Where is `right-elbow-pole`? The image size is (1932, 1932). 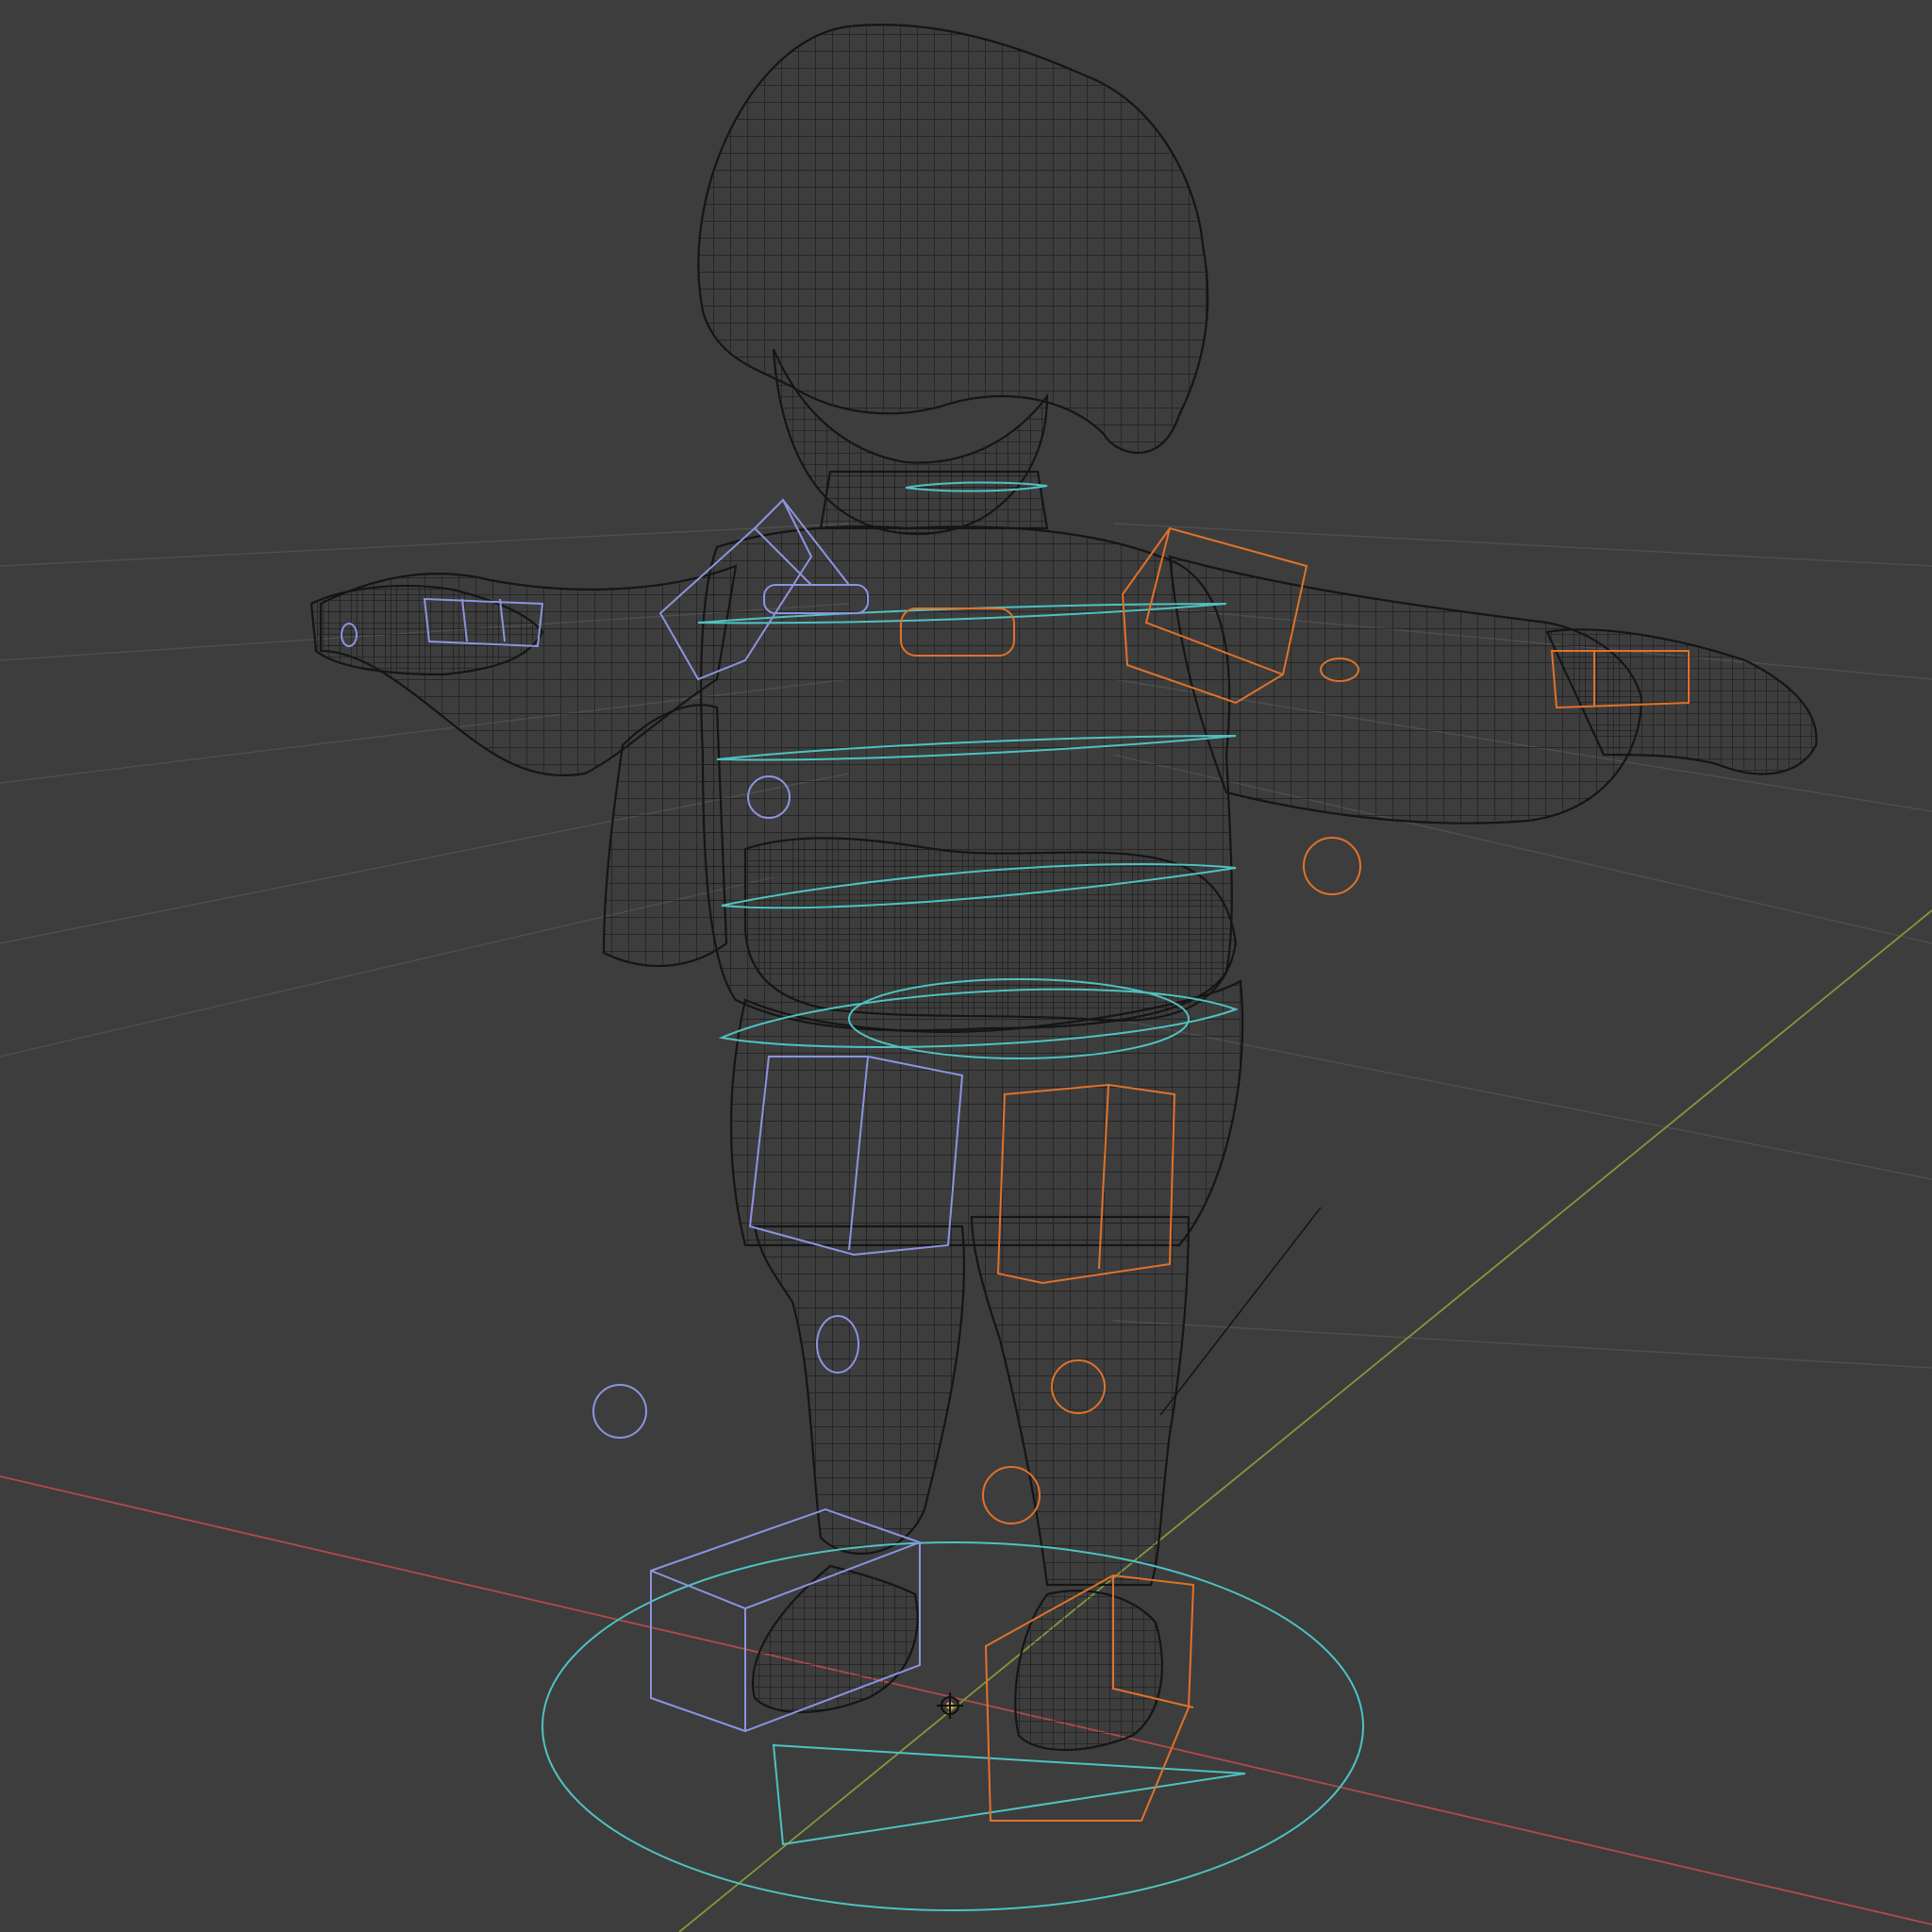
right-elbow-pole is located at coordinates (1332, 866).